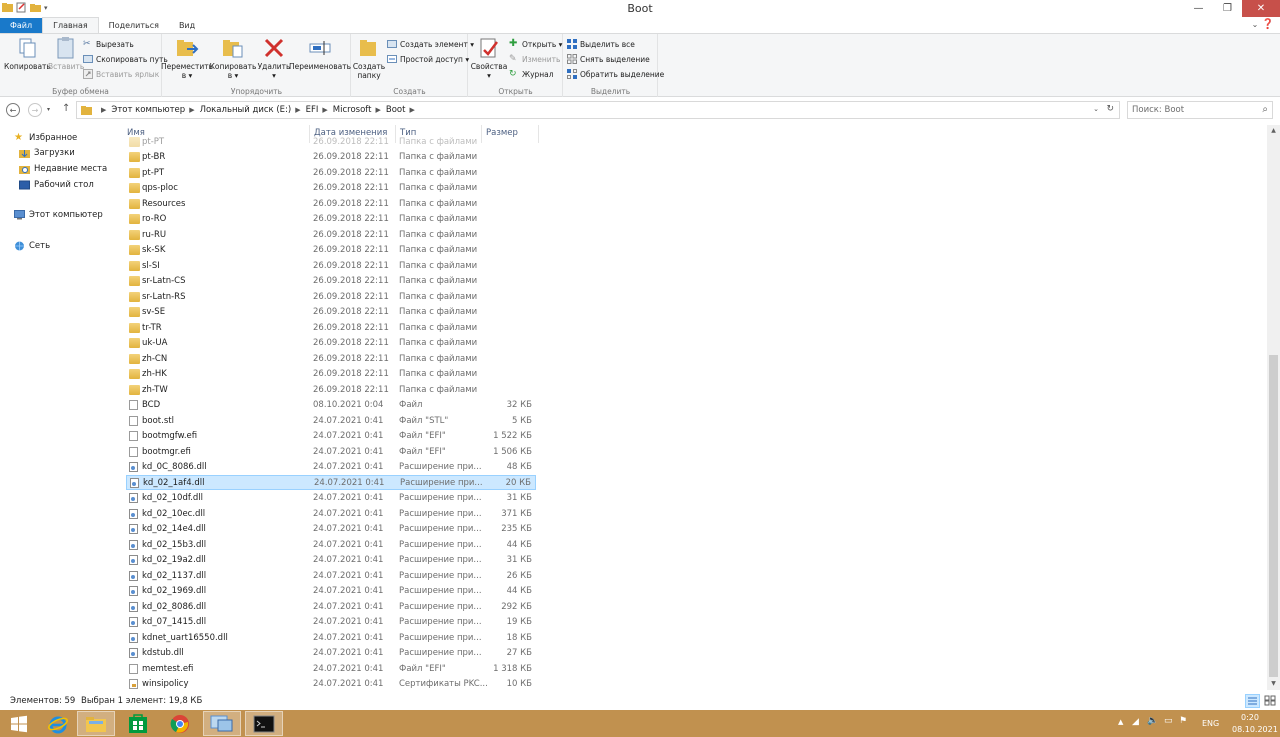 This screenshot has width=1280, height=737. Describe the element at coordinates (331, 374) in the screenshot. I see `file-row: zh-HK 26.09.2018 22:11 Папка с файлами` at that location.